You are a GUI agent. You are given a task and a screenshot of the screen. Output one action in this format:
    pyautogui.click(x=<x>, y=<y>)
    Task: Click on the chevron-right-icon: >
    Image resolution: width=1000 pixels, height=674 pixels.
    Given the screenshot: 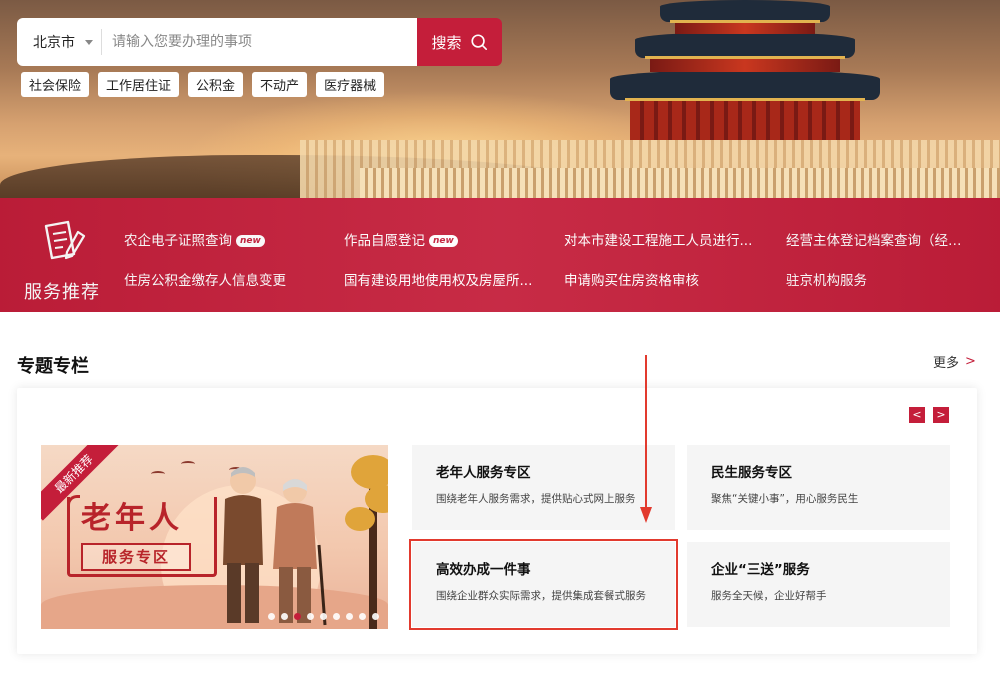 What is the action you would take?
    pyautogui.click(x=970, y=361)
    